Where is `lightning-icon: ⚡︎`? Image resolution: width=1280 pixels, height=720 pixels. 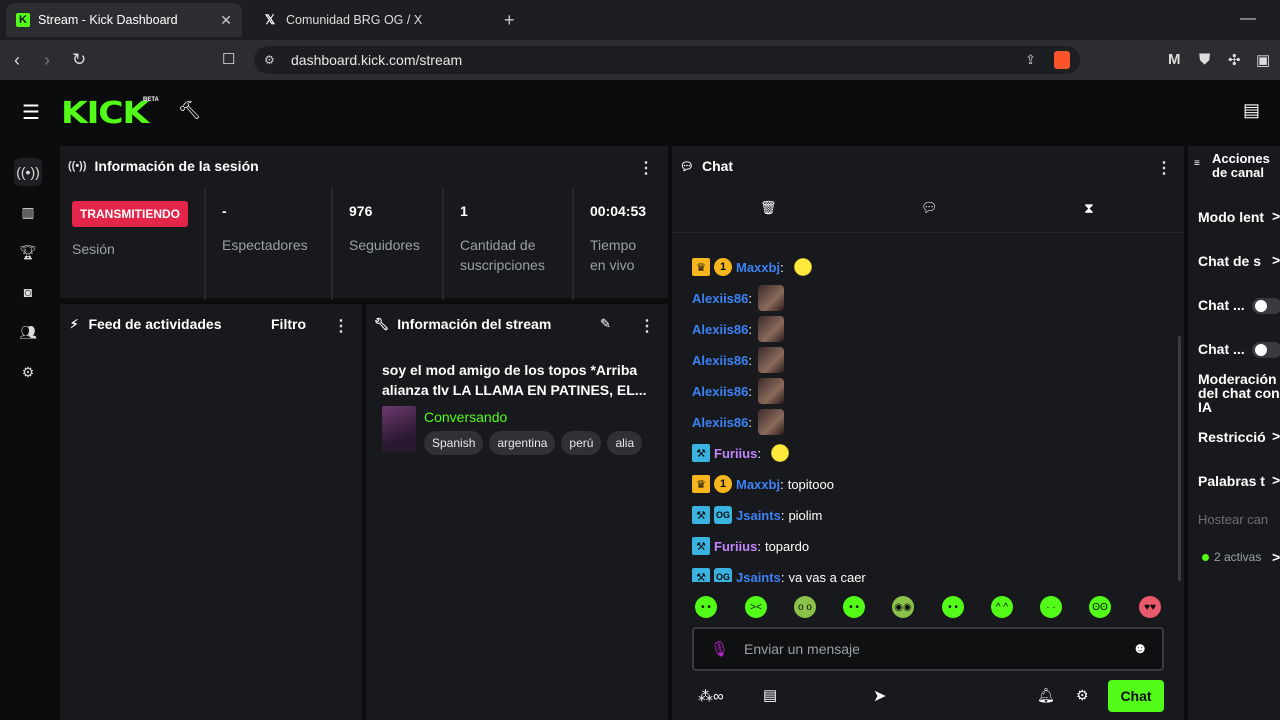
lightning-icon: ⚡︎ is located at coordinates (74, 324).